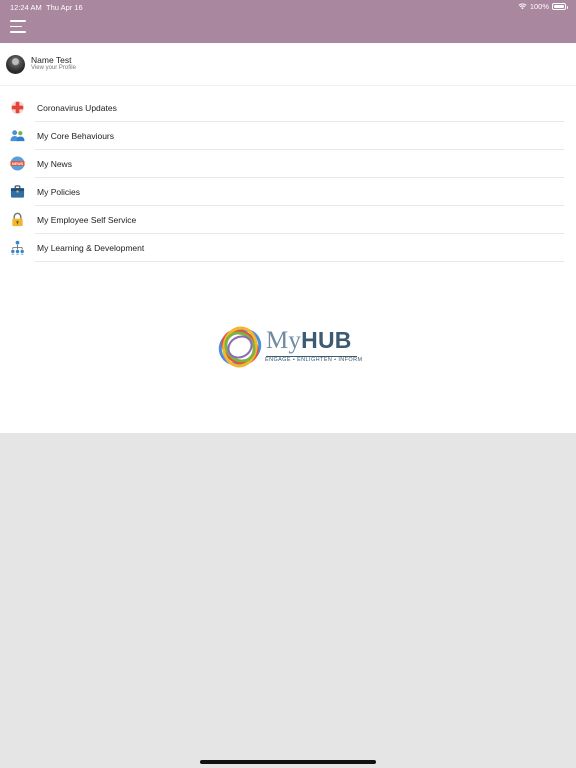 This screenshot has width=576, height=768. Describe the element at coordinates (288, 192) in the screenshot. I see `menu-item-policies: My Policies` at that location.